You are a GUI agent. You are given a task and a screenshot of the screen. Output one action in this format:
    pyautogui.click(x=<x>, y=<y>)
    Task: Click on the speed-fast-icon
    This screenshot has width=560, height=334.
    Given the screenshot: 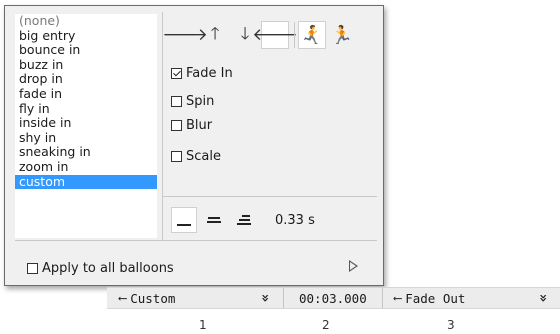 What is the action you would take?
    pyautogui.click(x=244, y=220)
    